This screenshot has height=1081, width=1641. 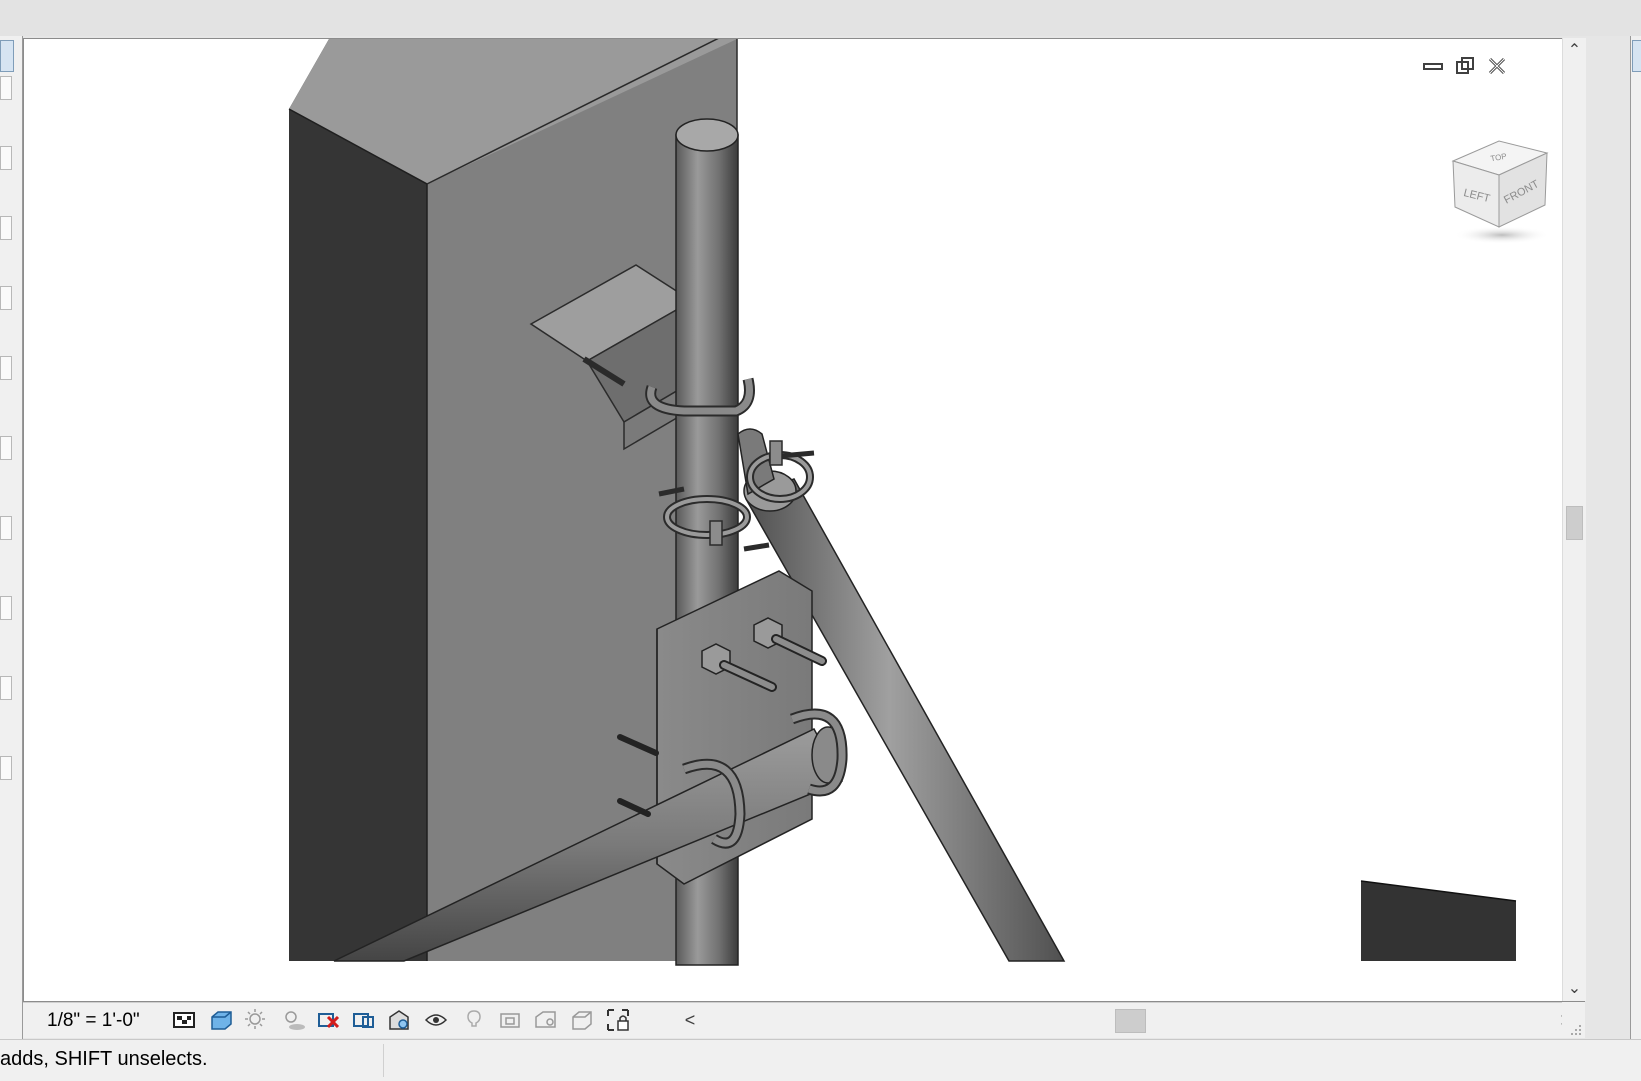 I want to click on vertical-scrollbar: ⌃ ⌄, so click(x=1574, y=519).